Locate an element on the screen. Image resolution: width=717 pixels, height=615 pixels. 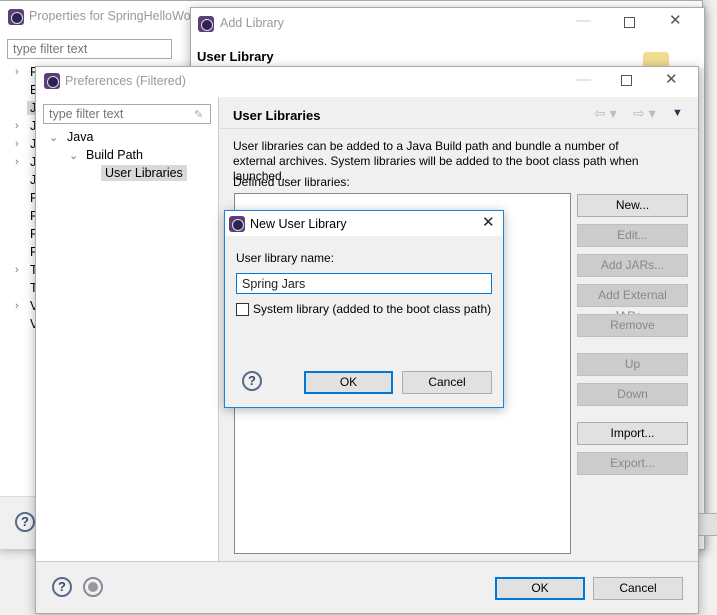
dialog-help-icon: ? is located at coordinates (252, 381).